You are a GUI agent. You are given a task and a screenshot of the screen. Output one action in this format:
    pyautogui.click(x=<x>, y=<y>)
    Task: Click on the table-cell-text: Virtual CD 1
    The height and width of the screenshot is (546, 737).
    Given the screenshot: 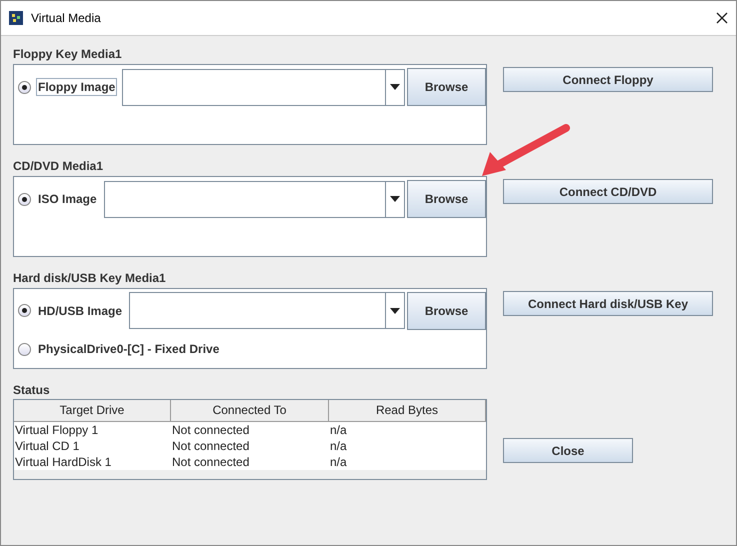 What is the action you would take?
    pyautogui.click(x=47, y=446)
    